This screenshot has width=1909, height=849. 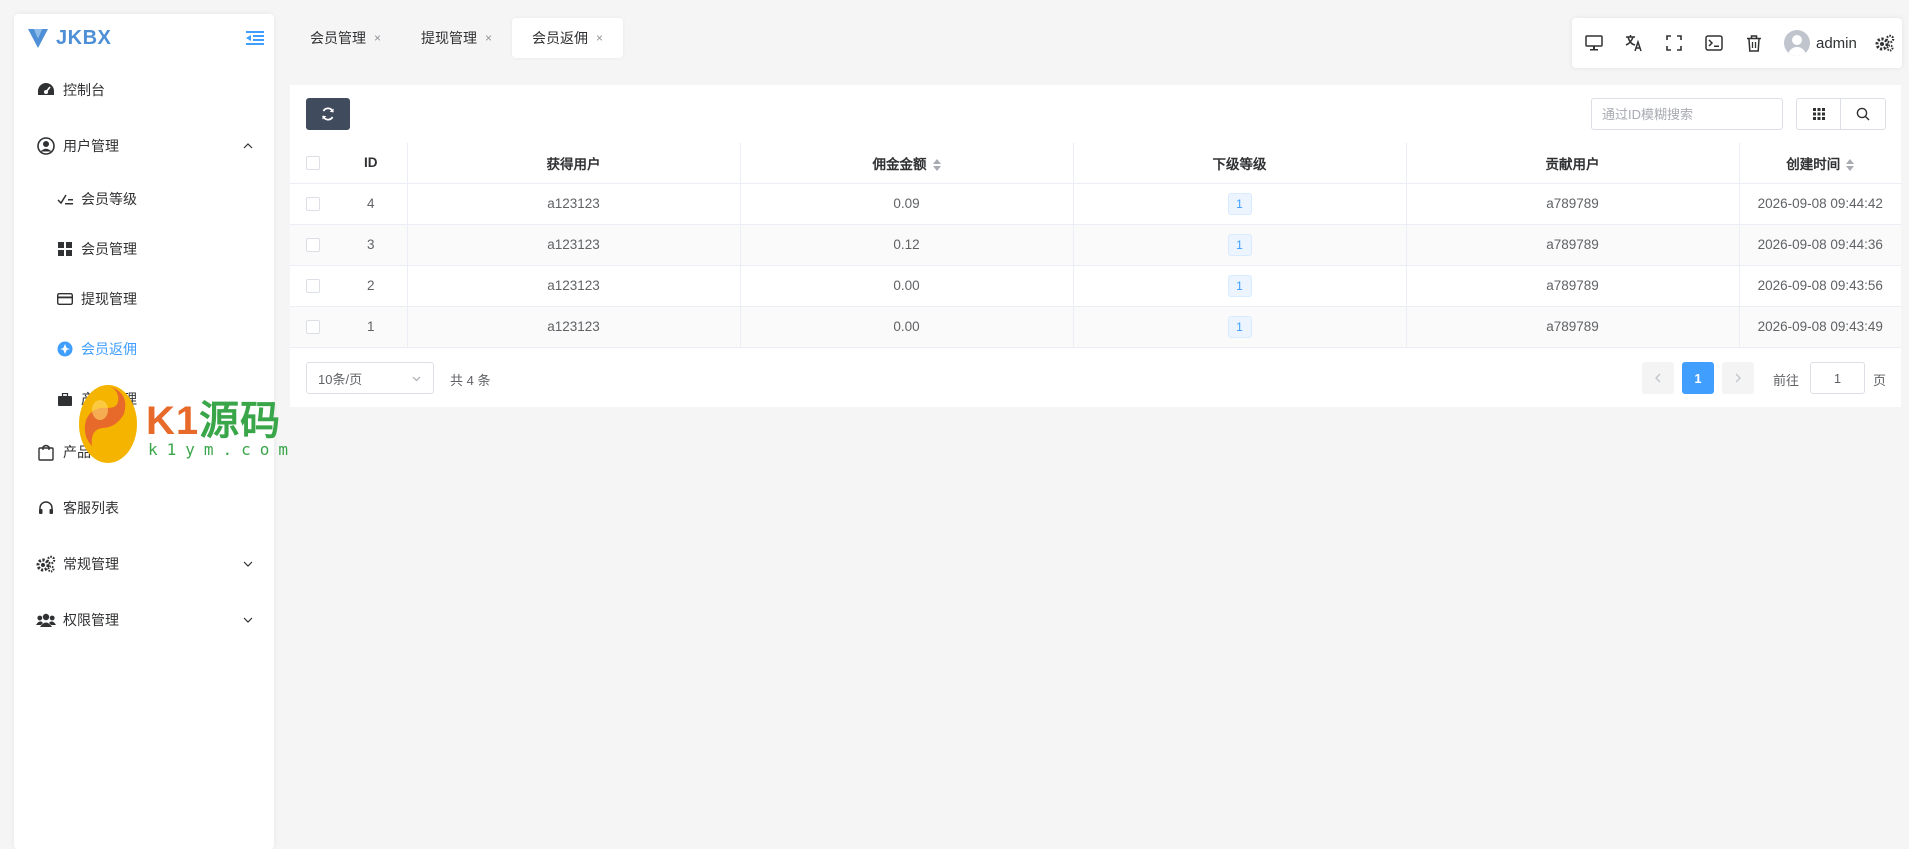 I want to click on search-button, so click(x=1863, y=114).